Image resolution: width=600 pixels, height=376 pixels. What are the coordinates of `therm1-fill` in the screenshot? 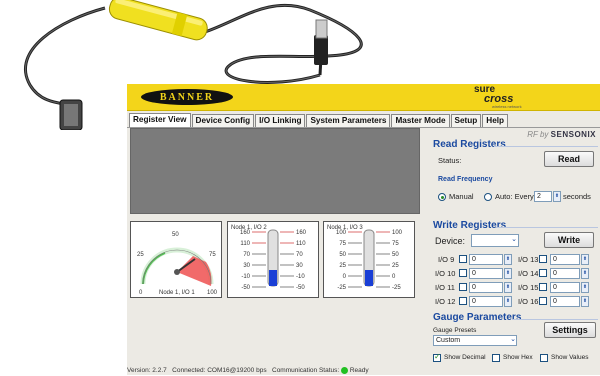 It's located at (273, 278).